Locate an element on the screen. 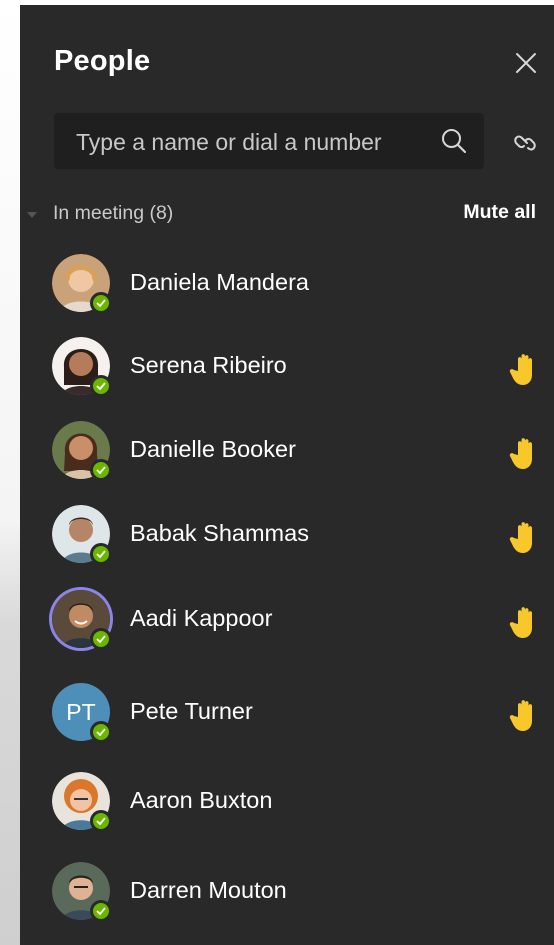 The image size is (554, 945). participant-row: Aaron Buxton is located at coordinates (295, 802).